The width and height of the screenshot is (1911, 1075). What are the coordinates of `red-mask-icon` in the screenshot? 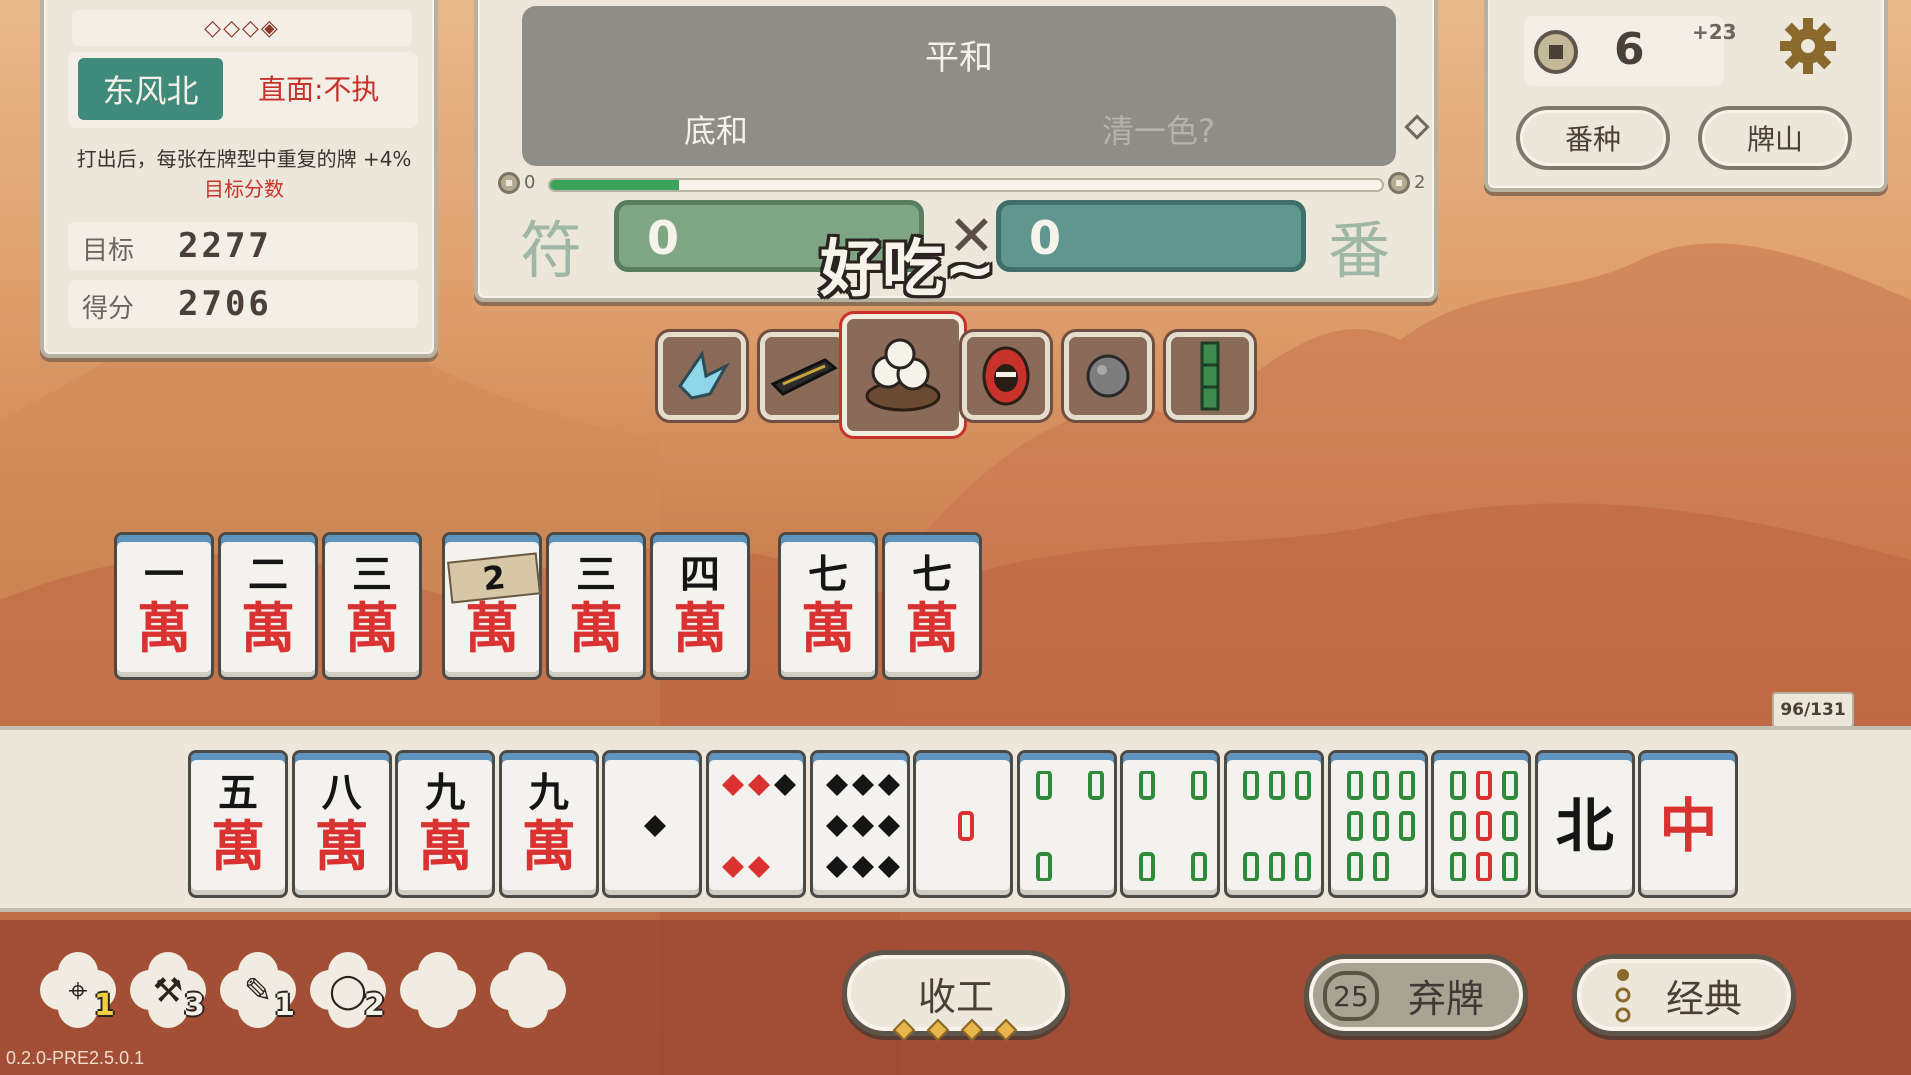 It's located at (1006, 376).